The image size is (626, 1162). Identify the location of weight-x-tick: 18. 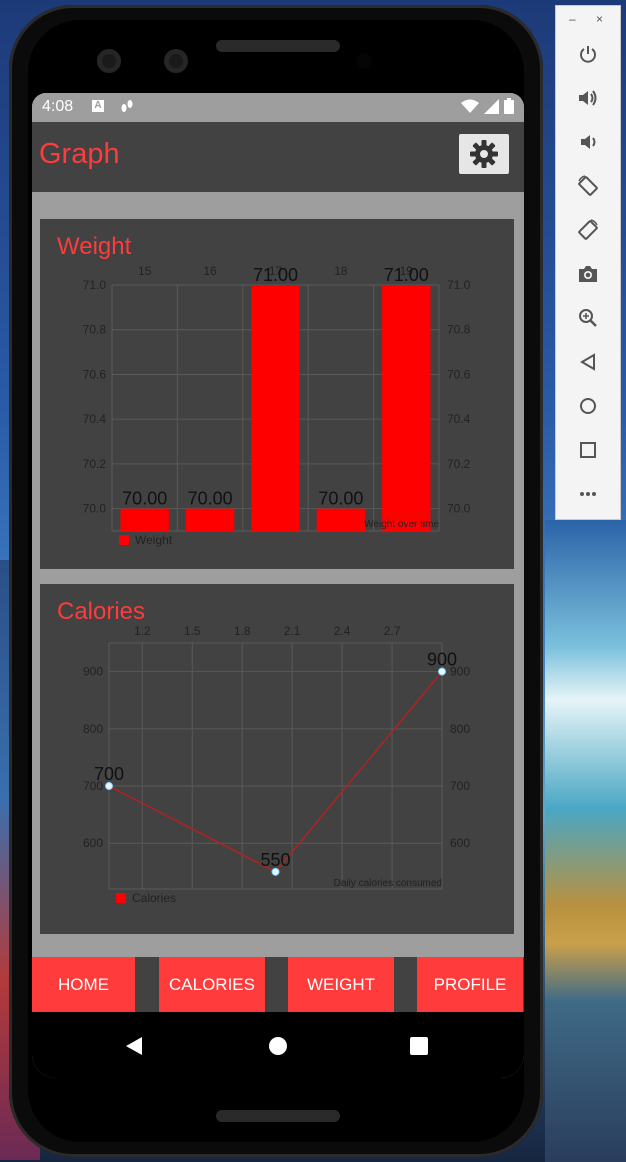
(341, 271).